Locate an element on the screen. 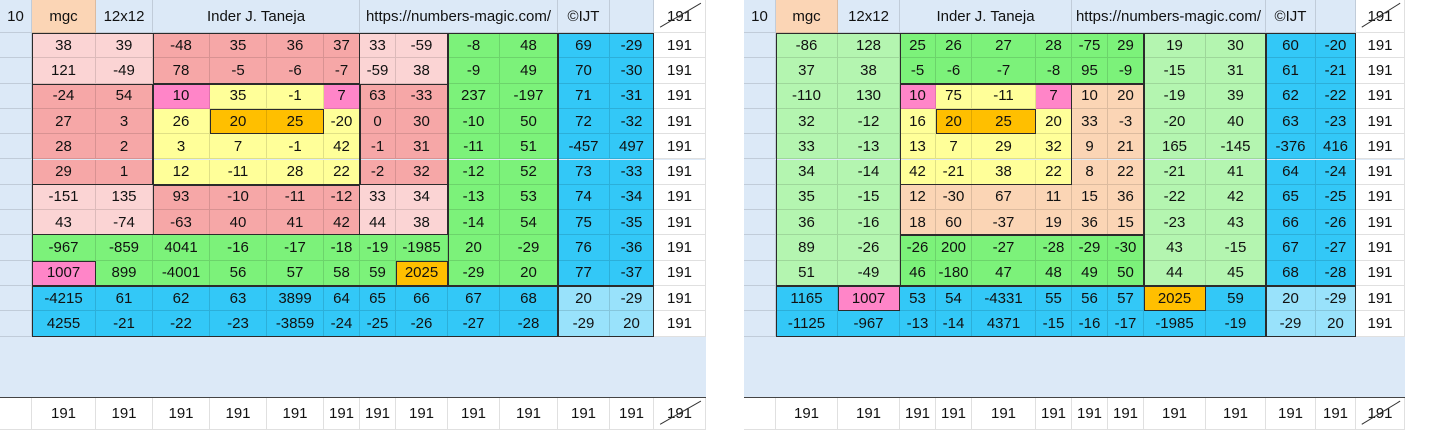 The image size is (1443, 430). magic-cell: -17 is located at coordinates (295, 248).